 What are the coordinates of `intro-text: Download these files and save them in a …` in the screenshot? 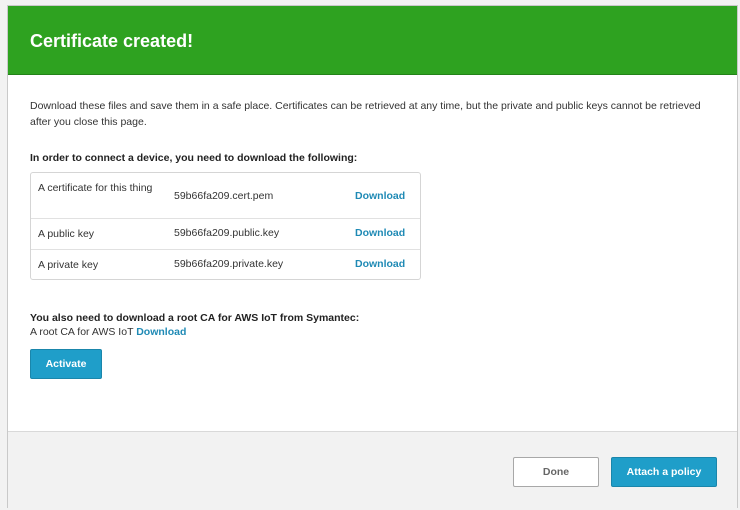 It's located at (365, 114).